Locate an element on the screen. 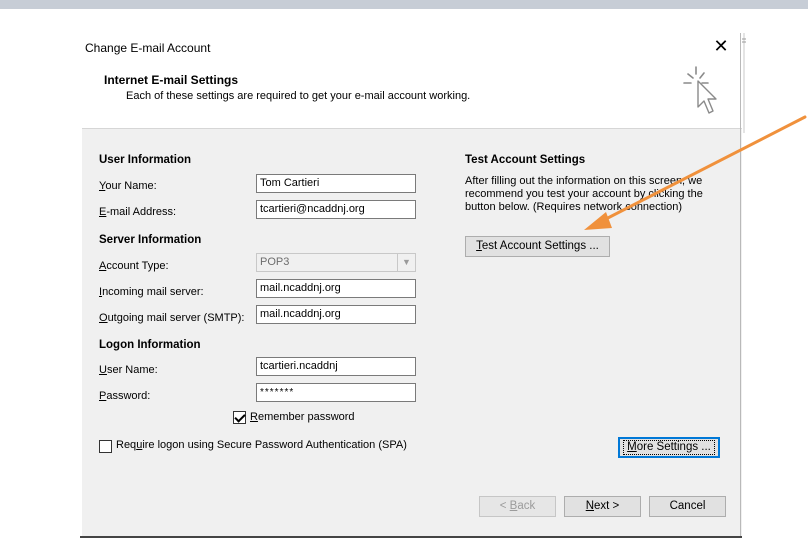  next-button: Next > is located at coordinates (602, 506).